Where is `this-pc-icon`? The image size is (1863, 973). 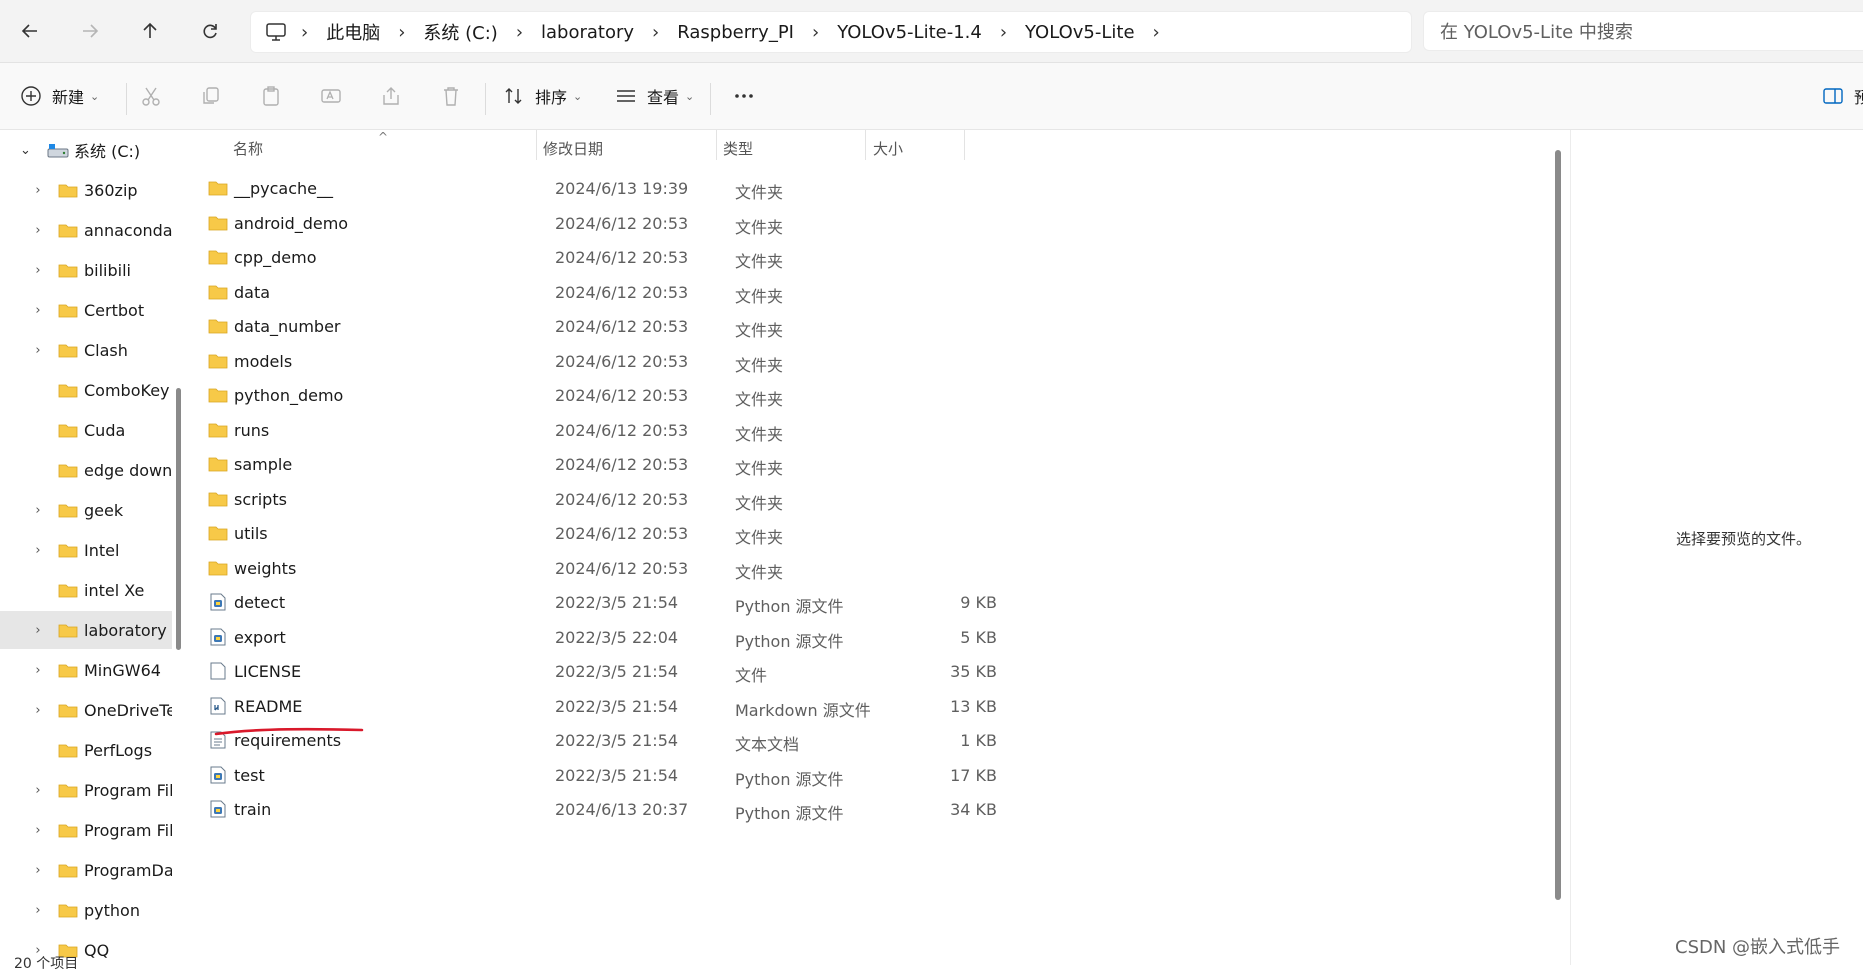 this-pc-icon is located at coordinates (273, 32).